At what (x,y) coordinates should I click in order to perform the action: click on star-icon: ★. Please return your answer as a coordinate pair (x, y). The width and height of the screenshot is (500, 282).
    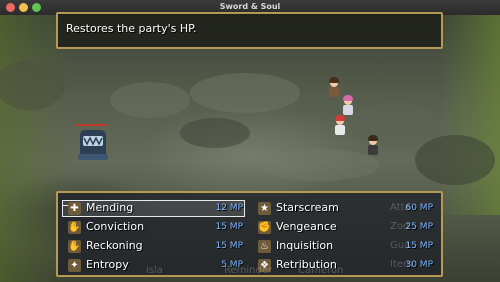
    Looking at the image, I should click on (264, 208).